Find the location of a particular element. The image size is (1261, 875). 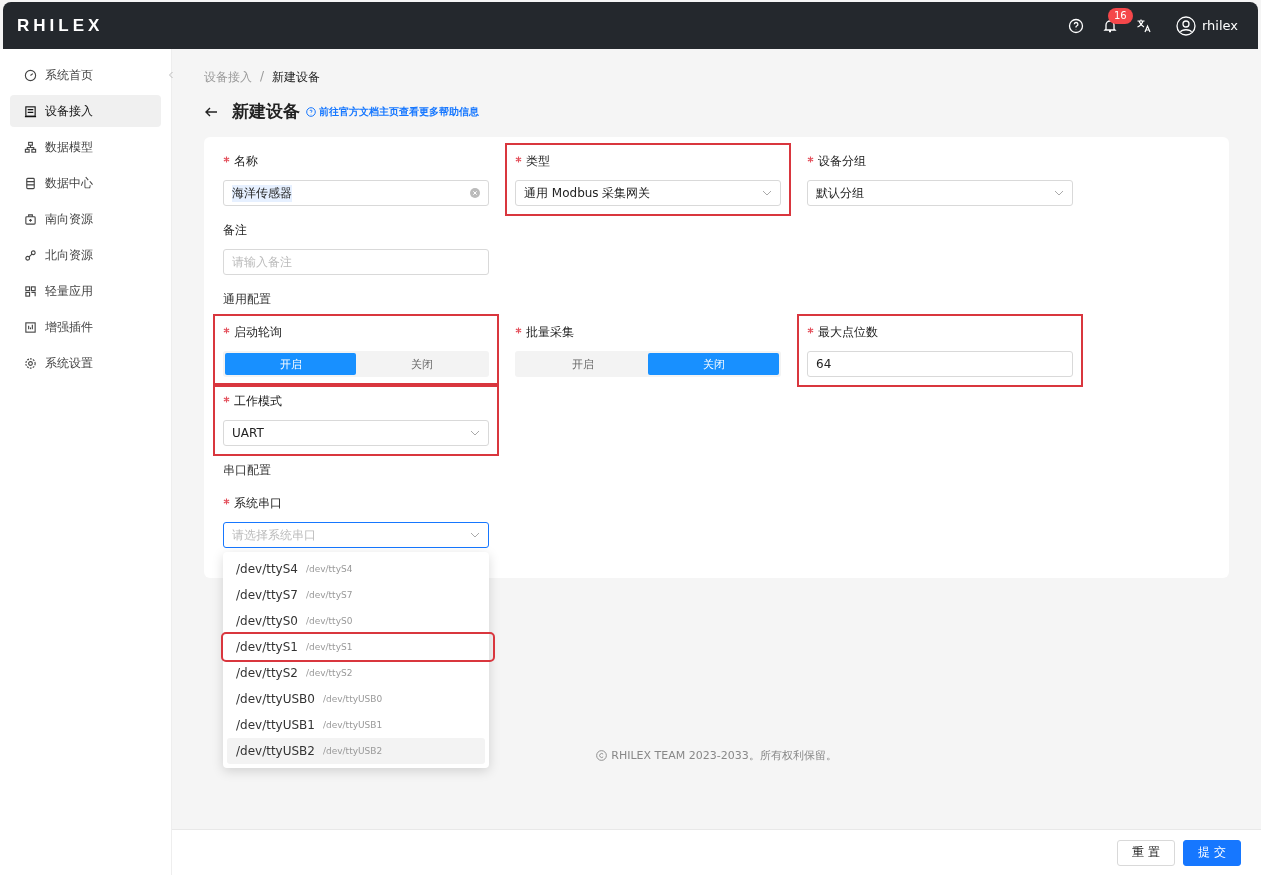

user-name: rhilex is located at coordinates (1219, 25).